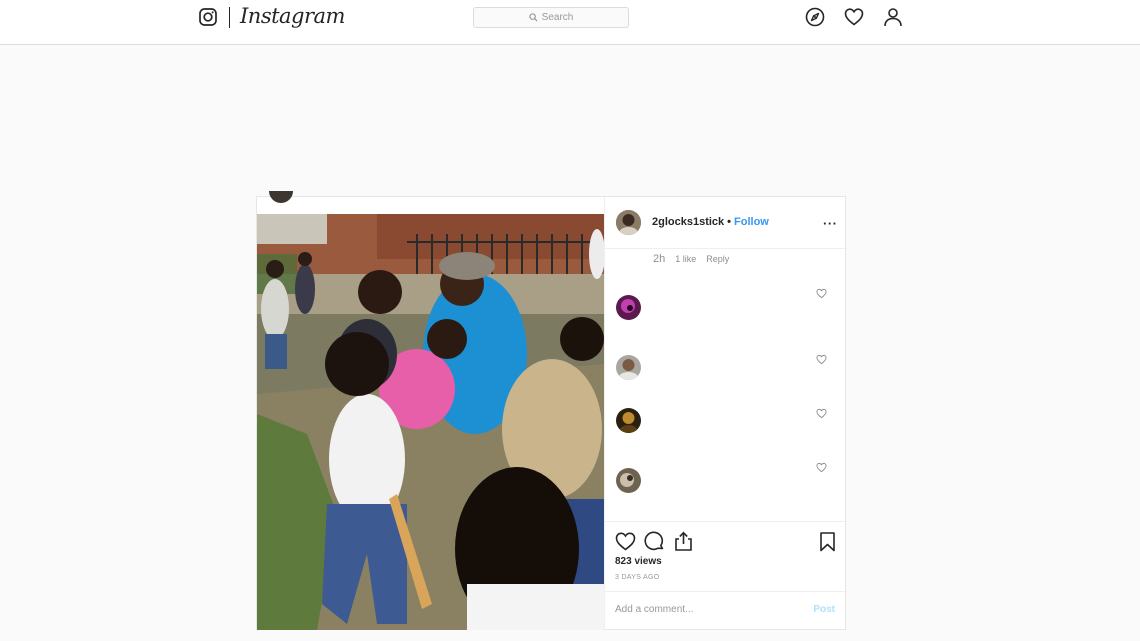  What do you see at coordinates (725, 413) in the screenshot?
I see `post-sidebar: 2glocks1stick • Follow ··· 2h 1 like Reply` at bounding box center [725, 413].